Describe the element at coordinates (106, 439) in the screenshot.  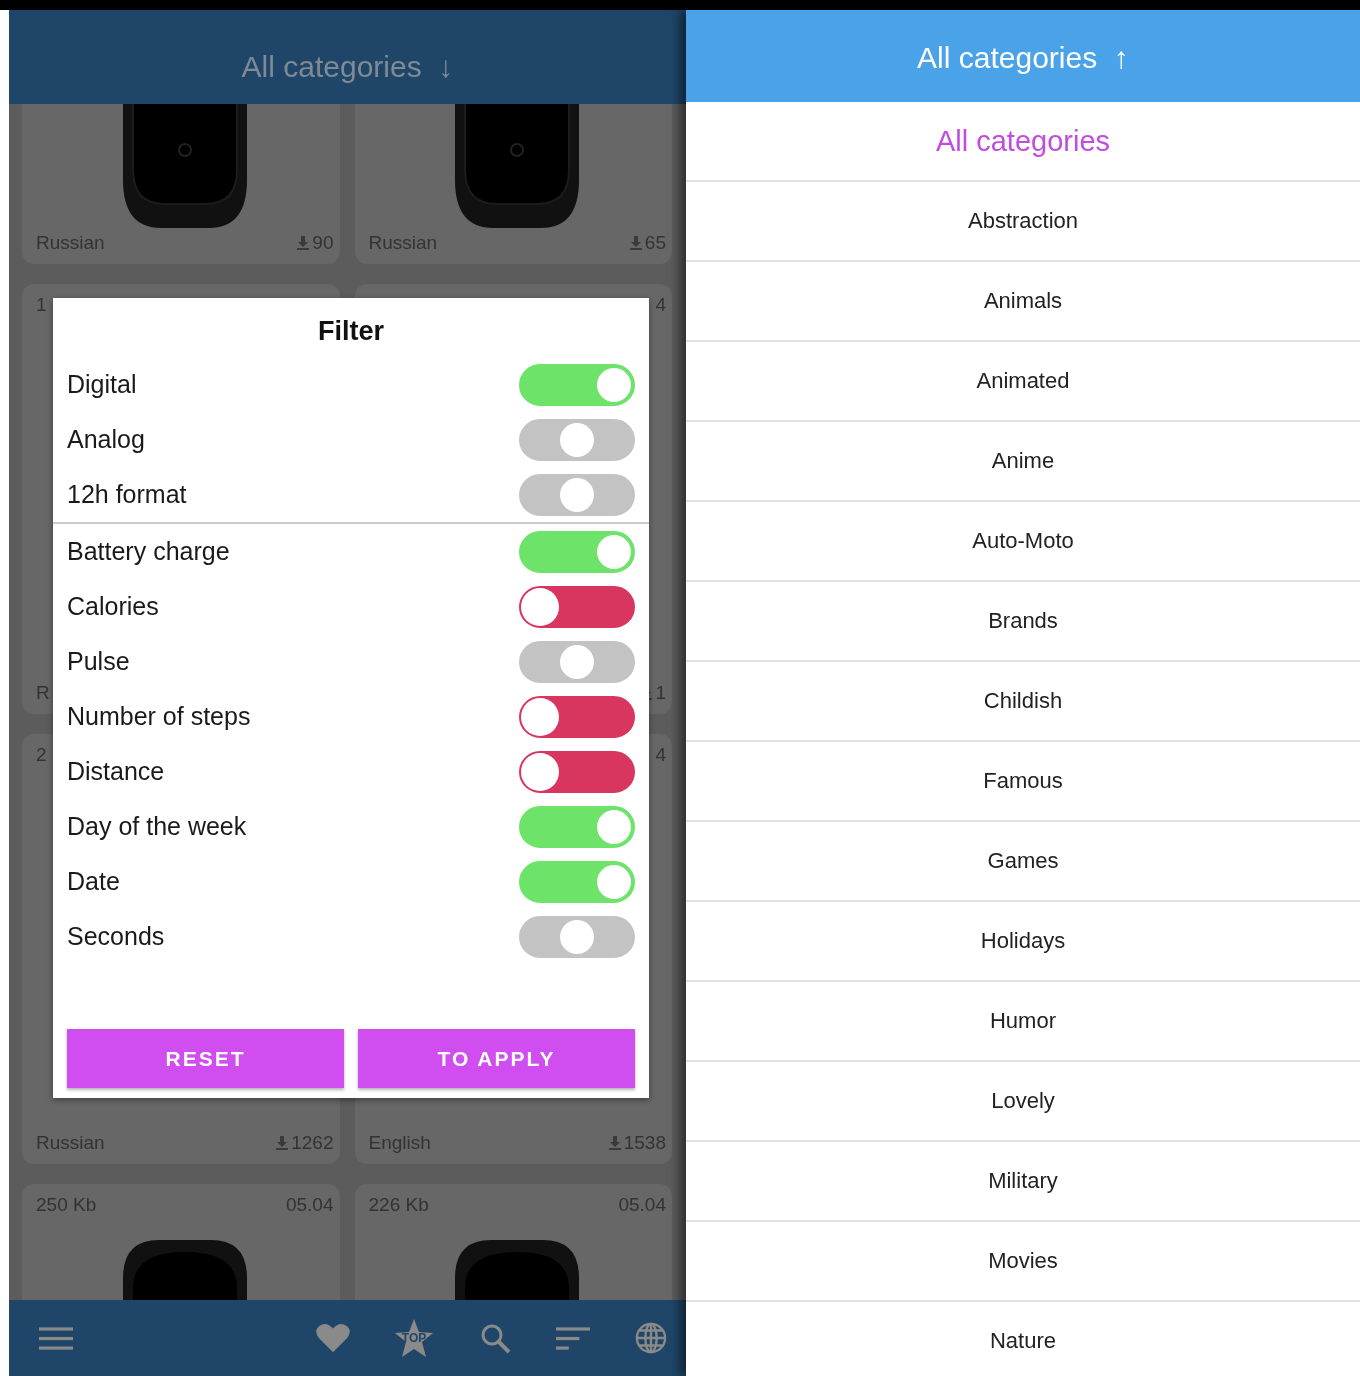
I see `filter-label: Analog` at that location.